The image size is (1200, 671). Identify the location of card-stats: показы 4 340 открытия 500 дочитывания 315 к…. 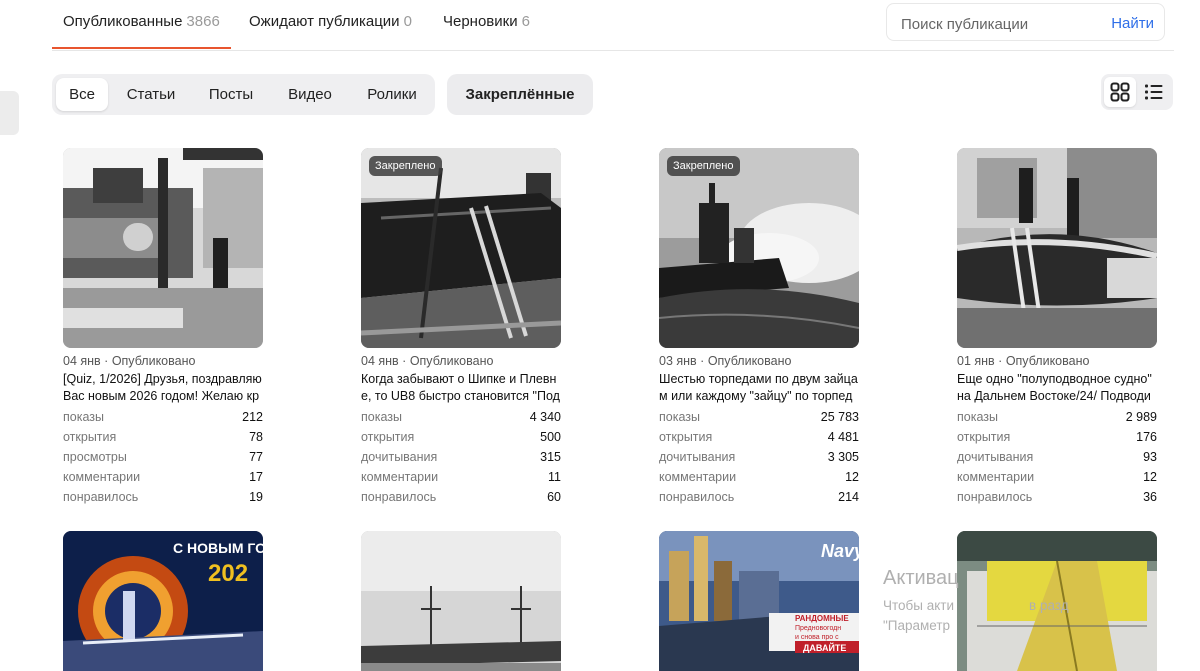
(461, 460).